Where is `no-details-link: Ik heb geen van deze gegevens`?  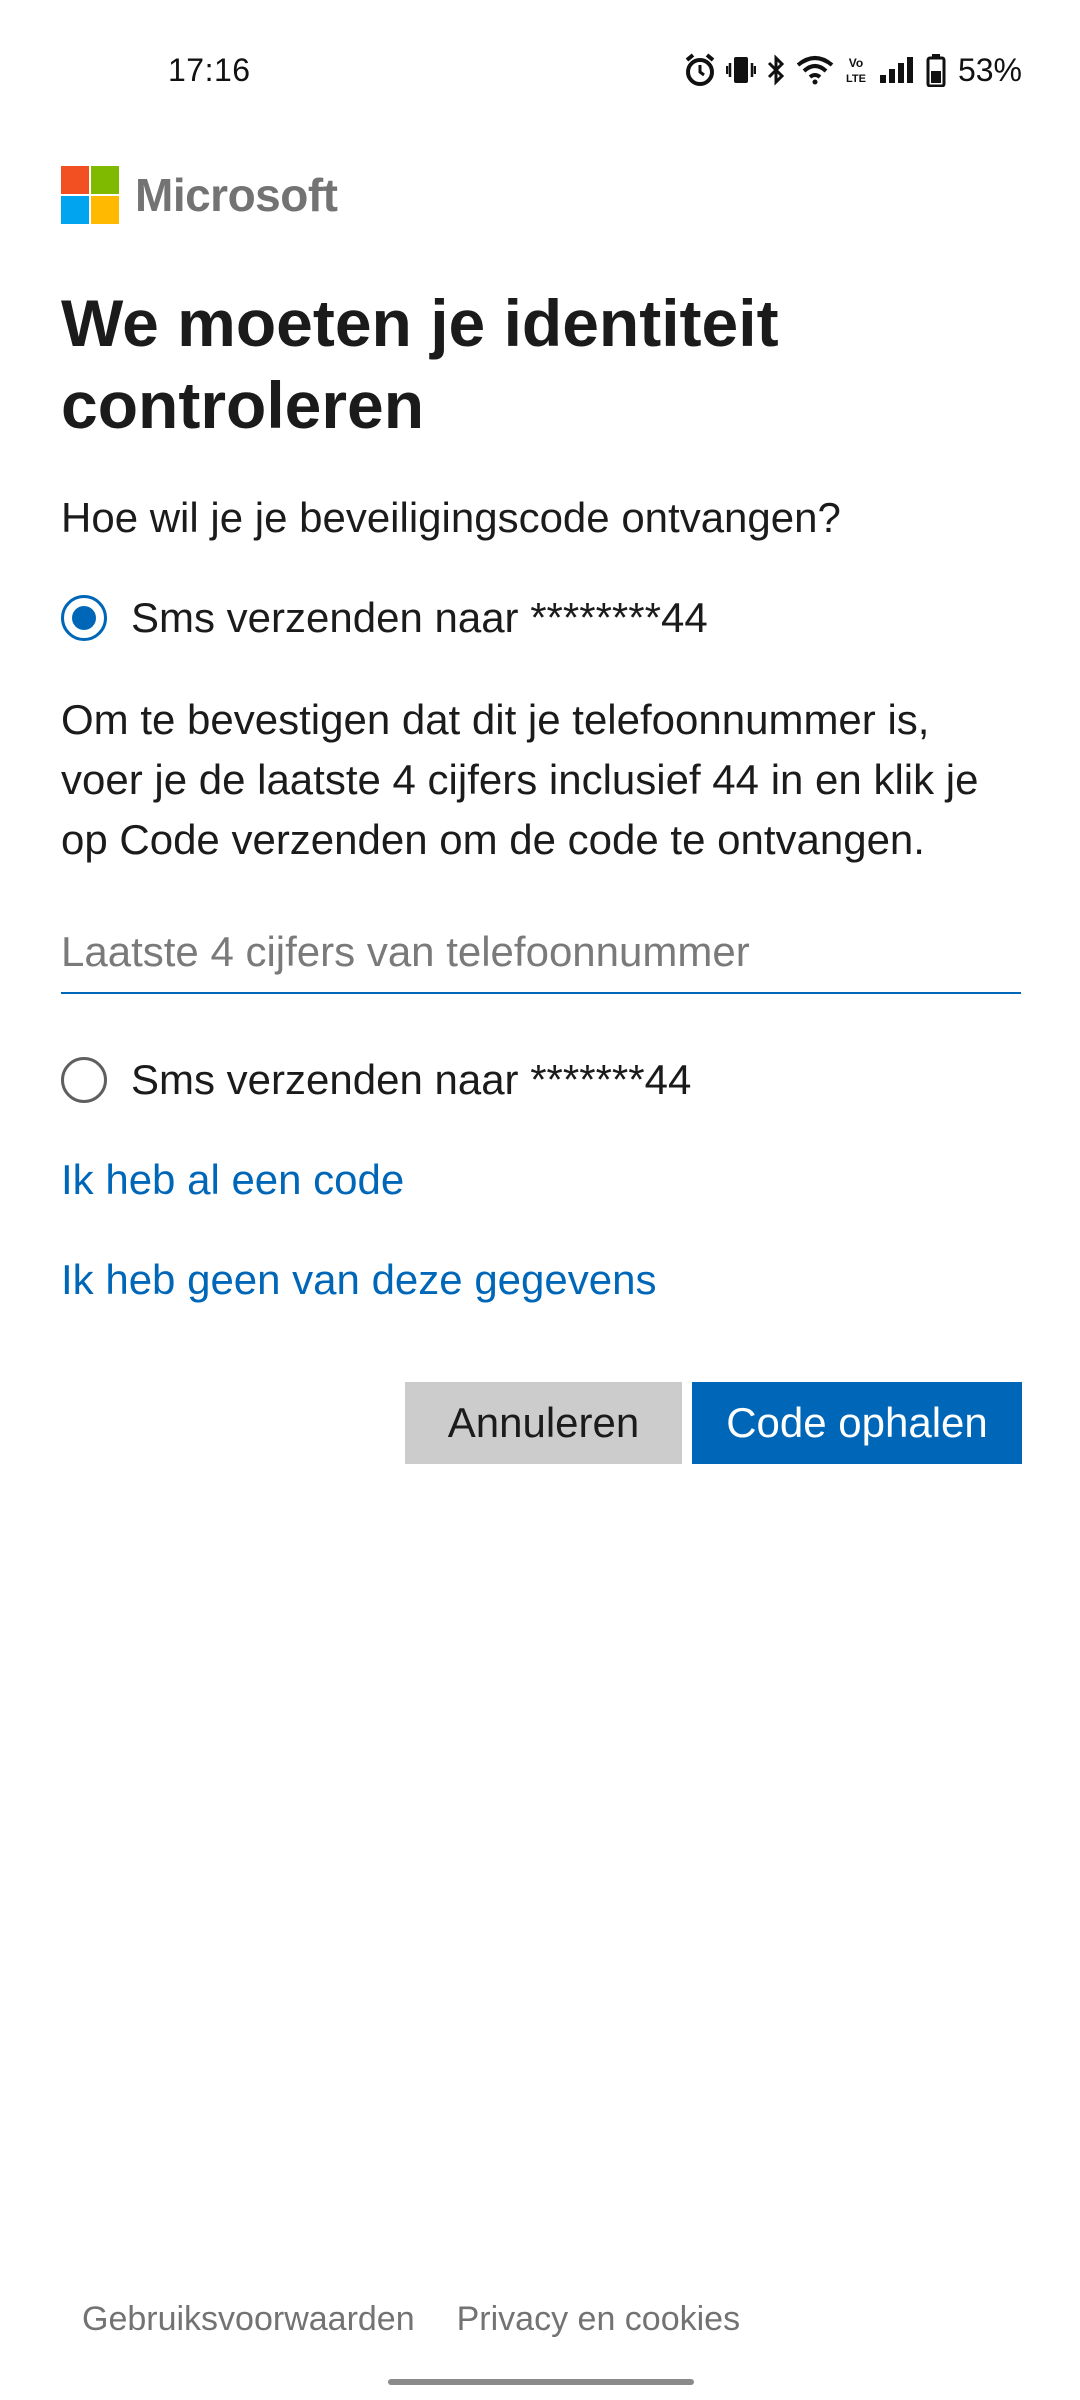
no-details-link: Ik heb geen van deze gegevens is located at coordinates (358, 1280).